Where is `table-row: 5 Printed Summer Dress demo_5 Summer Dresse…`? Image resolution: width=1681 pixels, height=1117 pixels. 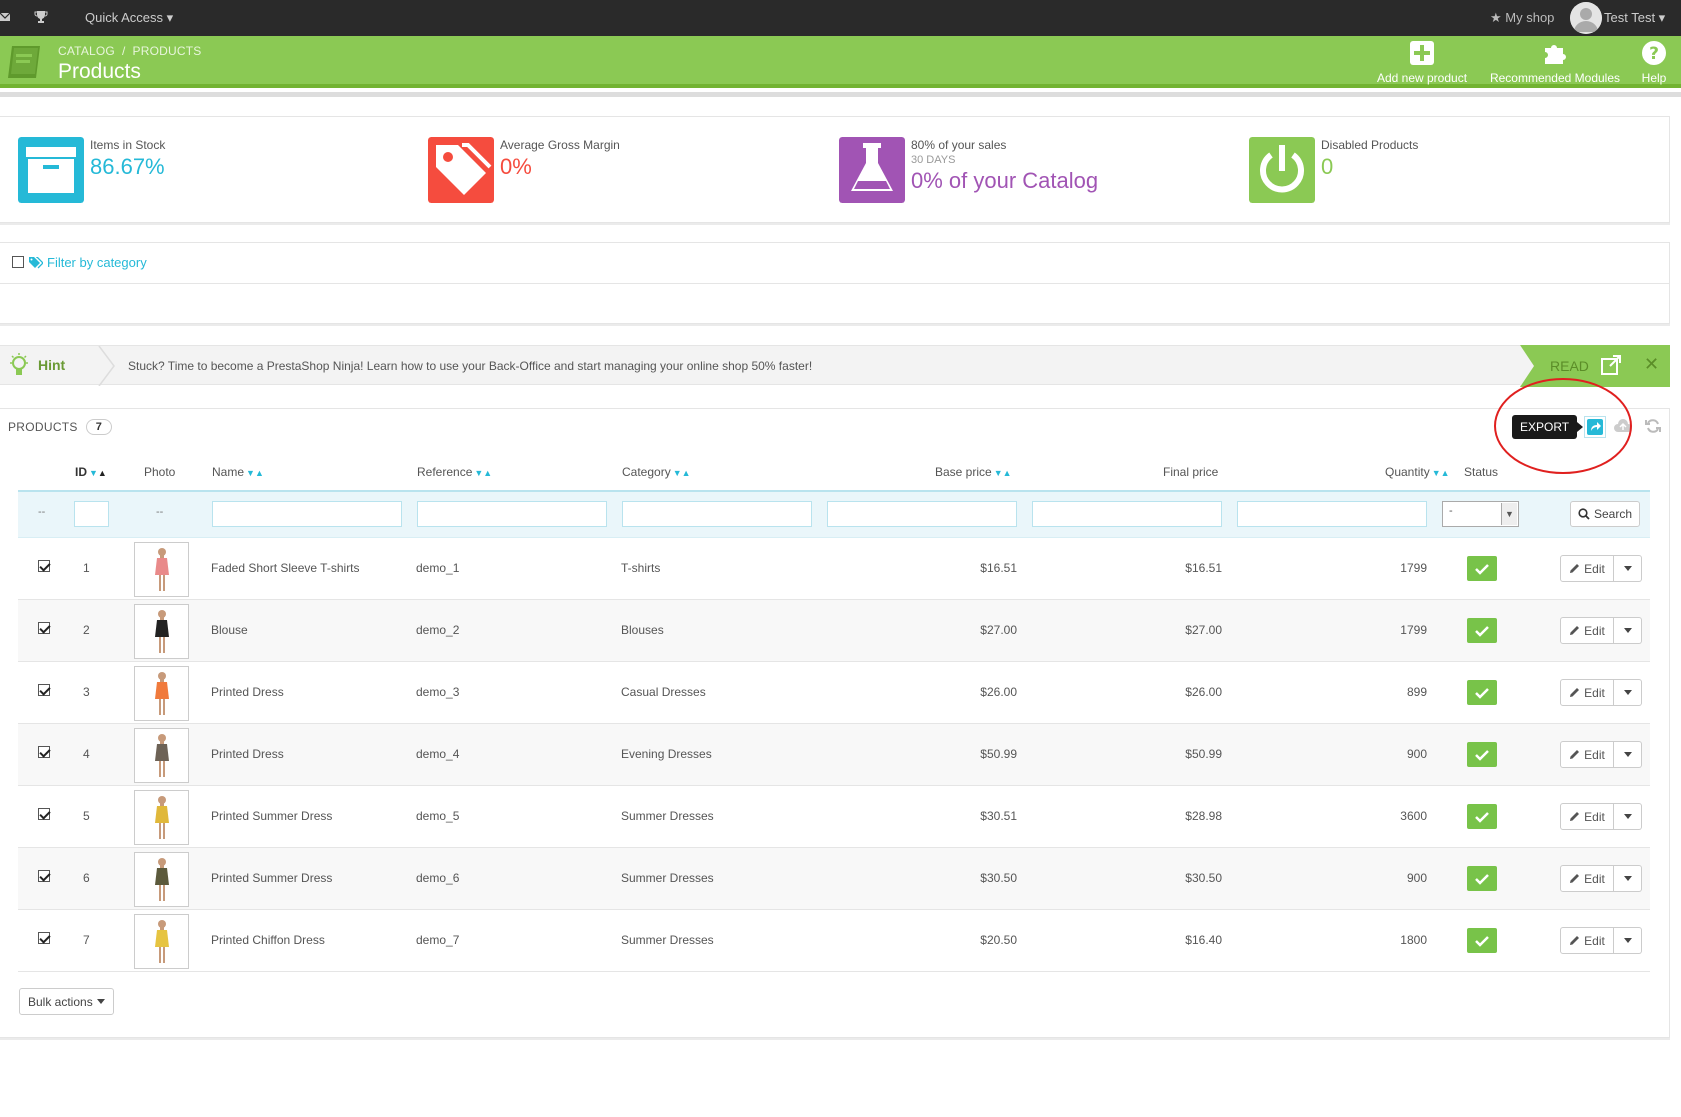 table-row: 5 Printed Summer Dress demo_5 Summer Dresse… is located at coordinates (834, 817).